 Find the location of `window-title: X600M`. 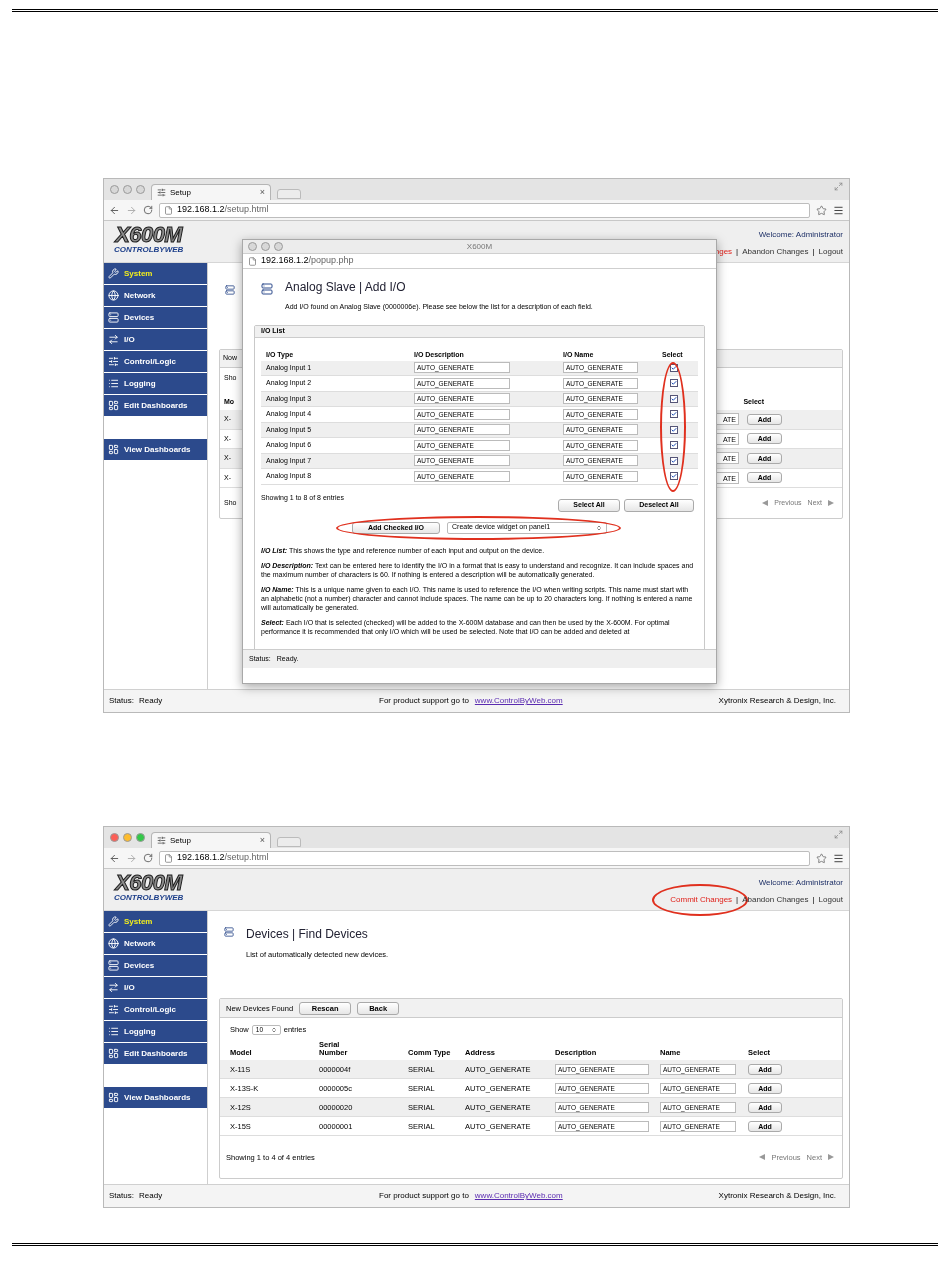

window-title: X600M is located at coordinates (479, 246).